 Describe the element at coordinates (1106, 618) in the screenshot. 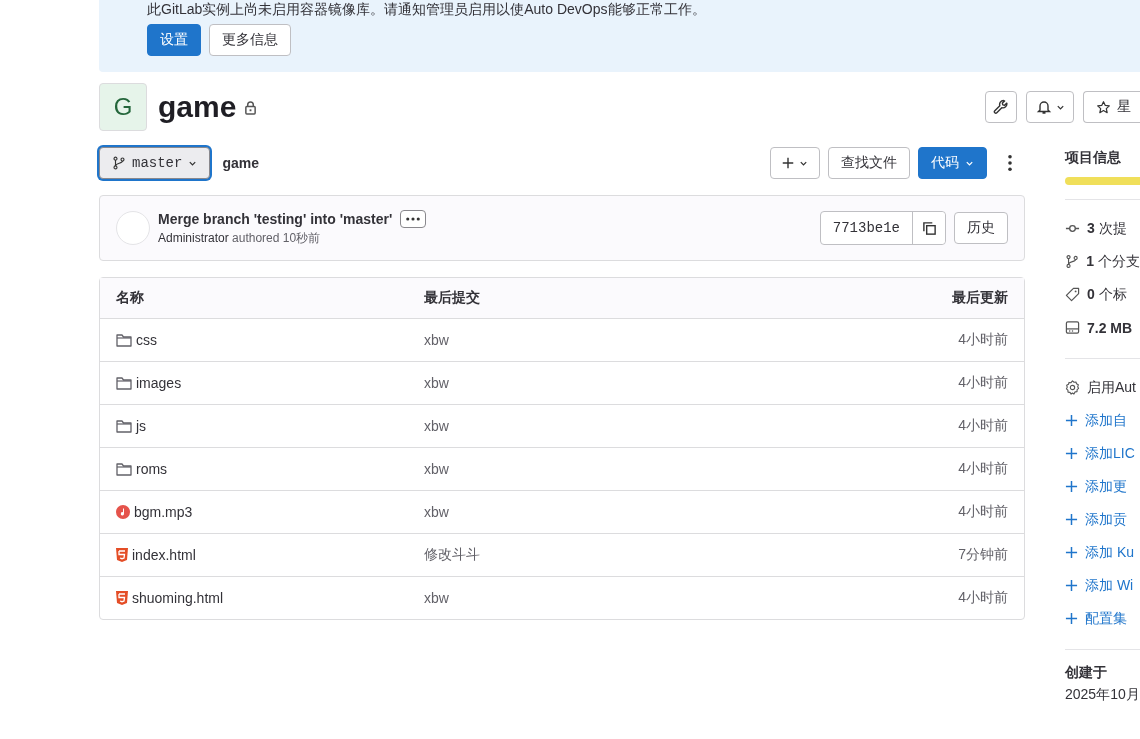

I see `sidebar-action-link: 配置集` at that location.